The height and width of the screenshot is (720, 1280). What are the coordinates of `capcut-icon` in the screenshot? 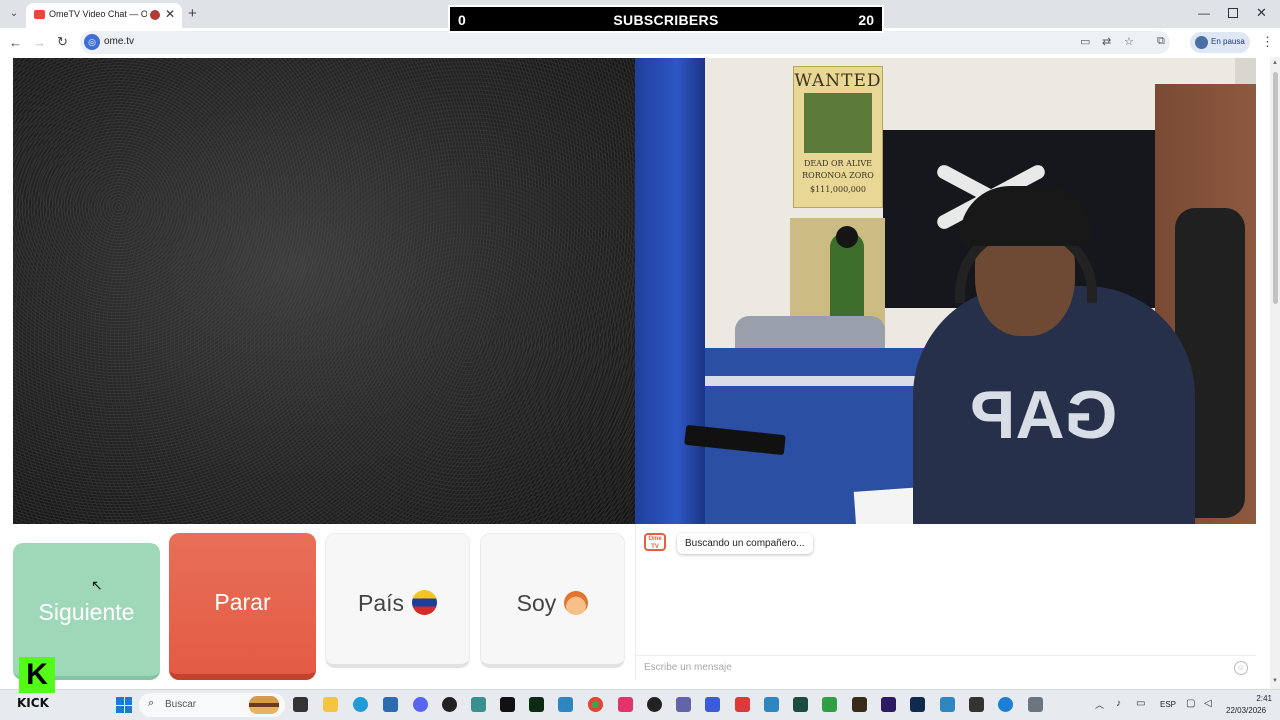 It's located at (625, 704).